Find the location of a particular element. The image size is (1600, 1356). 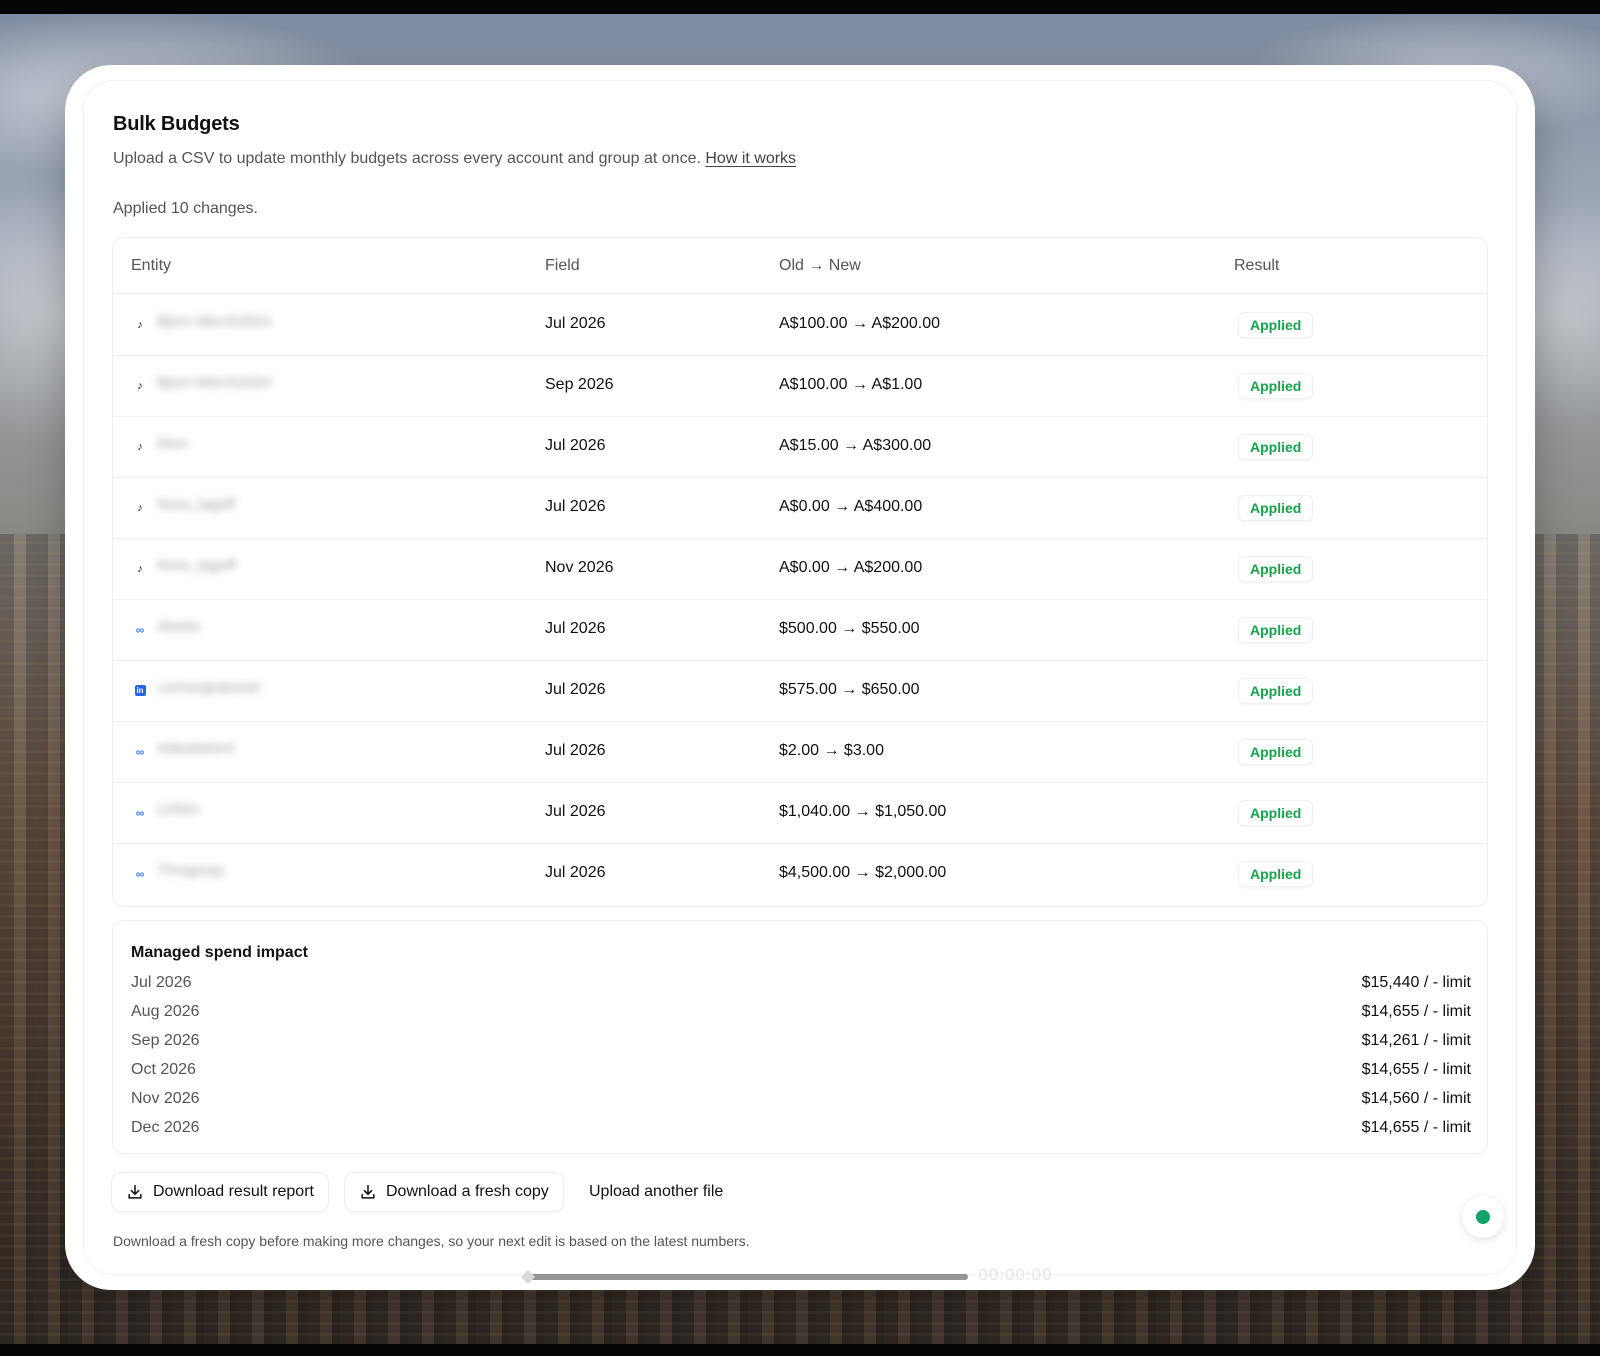

table-row: ∞ Abbottsford Jul 2026 $2.00 → $3.00 Applied is located at coordinates (800, 752).